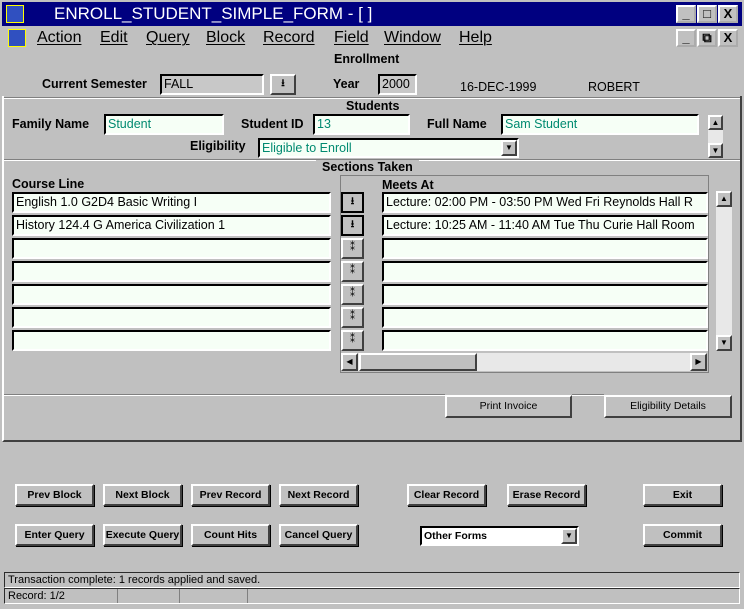 The image size is (744, 609). Describe the element at coordinates (17, 38) in the screenshot. I see `doc-icon` at that location.